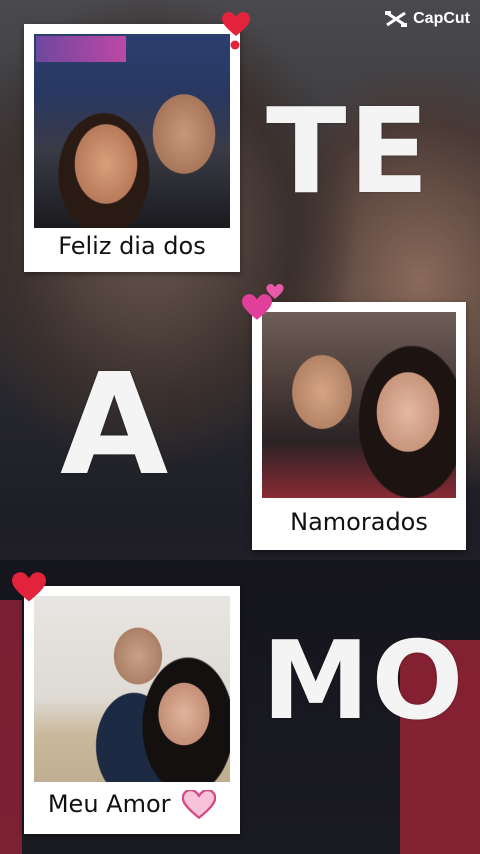 The image size is (480, 854). I want to click on caption-photo-2: Namorados, so click(359, 522).